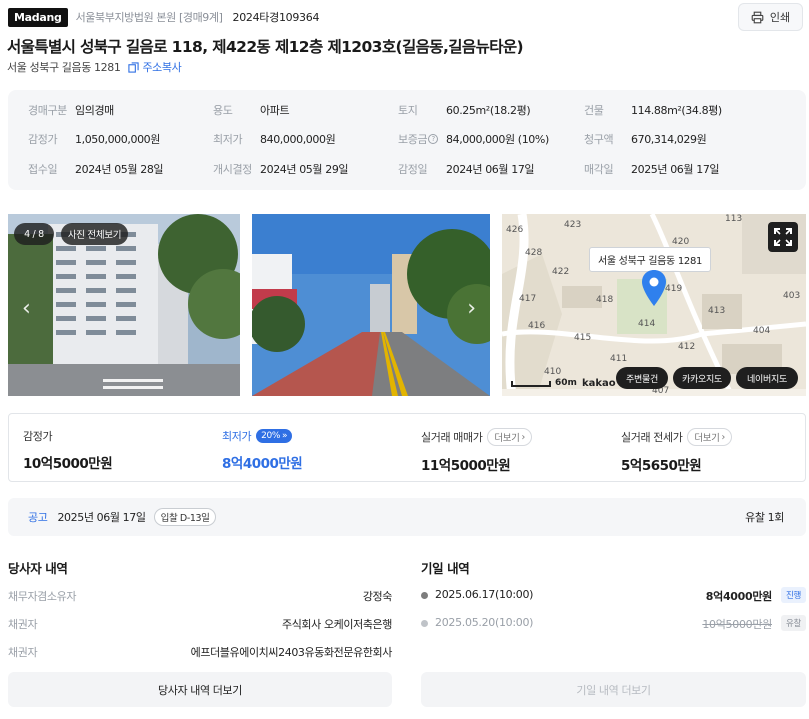 This screenshot has height=719, width=809. I want to click on notice-date: 2025년 06월 17일, so click(101, 517).